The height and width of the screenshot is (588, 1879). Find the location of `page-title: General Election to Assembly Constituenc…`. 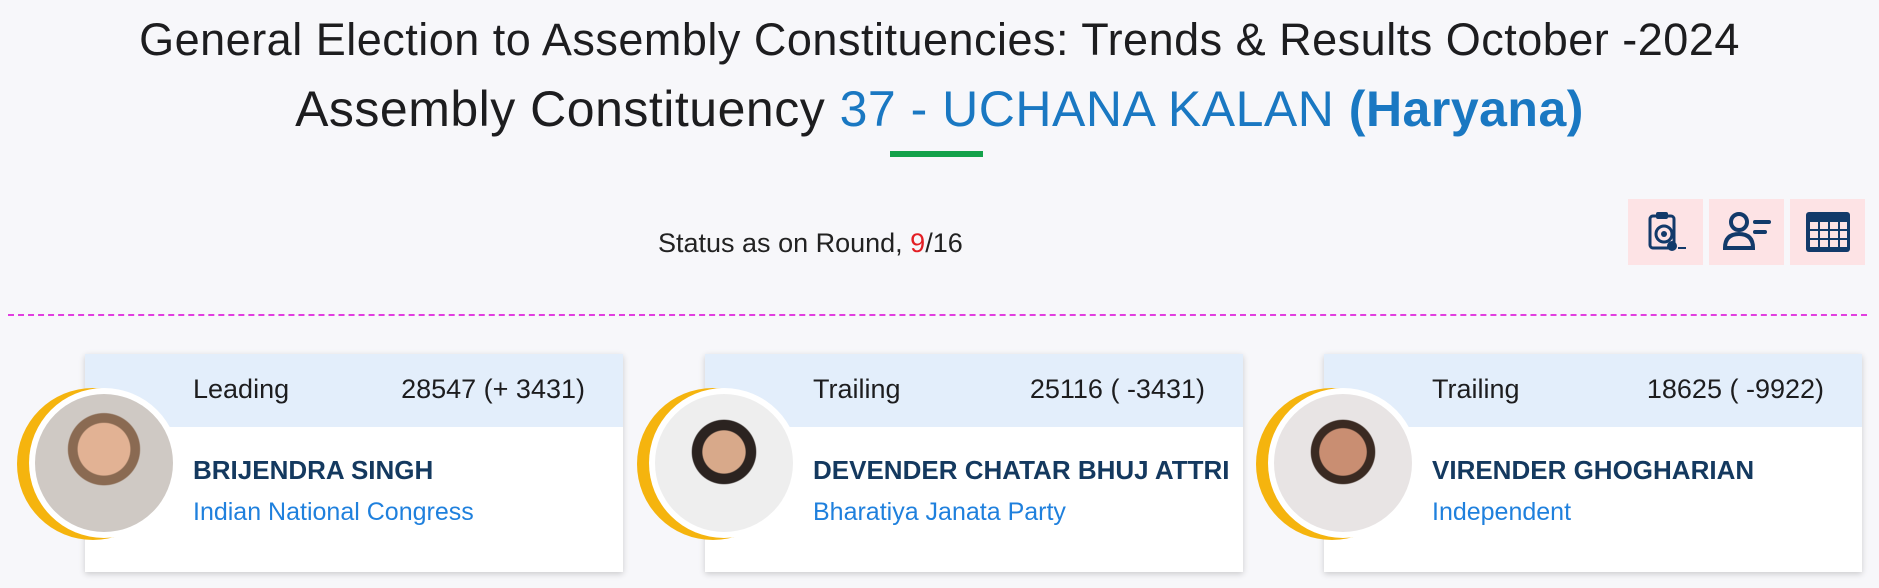

page-title: General Election to Assembly Constituenc… is located at coordinates (939, 39).